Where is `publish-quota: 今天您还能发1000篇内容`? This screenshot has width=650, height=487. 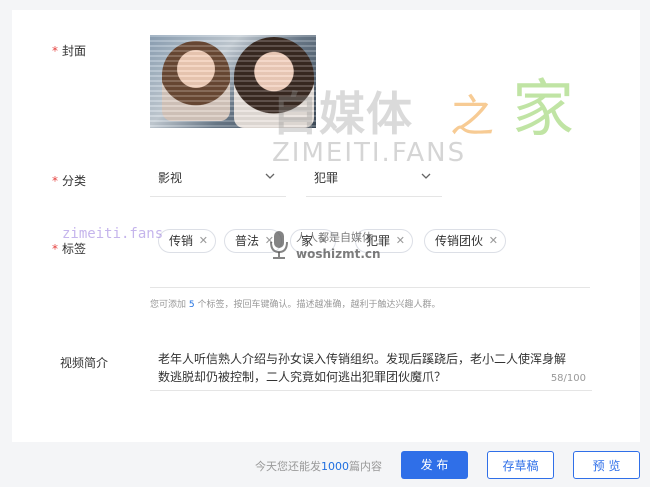 publish-quota: 今天您还能发1000篇内容 is located at coordinates (318, 466).